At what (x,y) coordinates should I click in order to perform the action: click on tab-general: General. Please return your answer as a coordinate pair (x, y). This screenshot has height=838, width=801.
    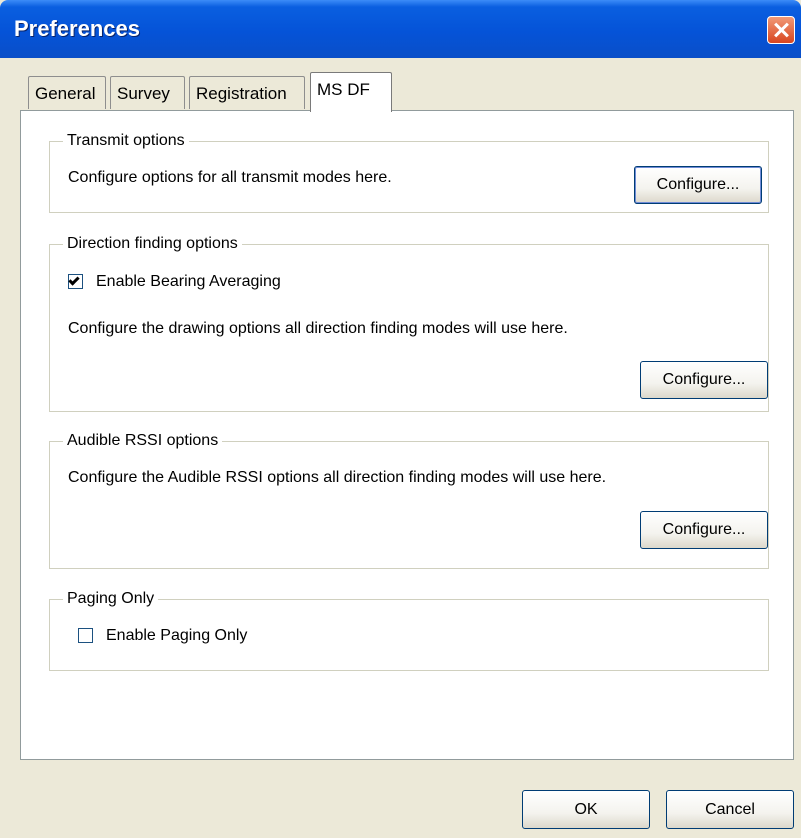
    Looking at the image, I should click on (67, 92).